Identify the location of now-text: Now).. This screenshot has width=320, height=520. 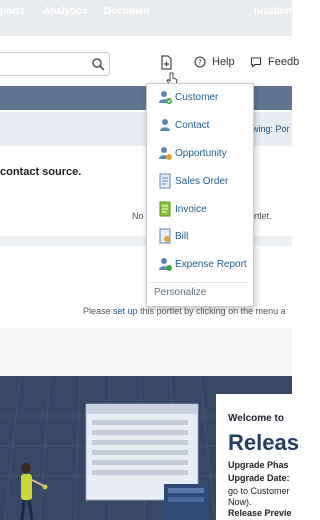
(240, 502).